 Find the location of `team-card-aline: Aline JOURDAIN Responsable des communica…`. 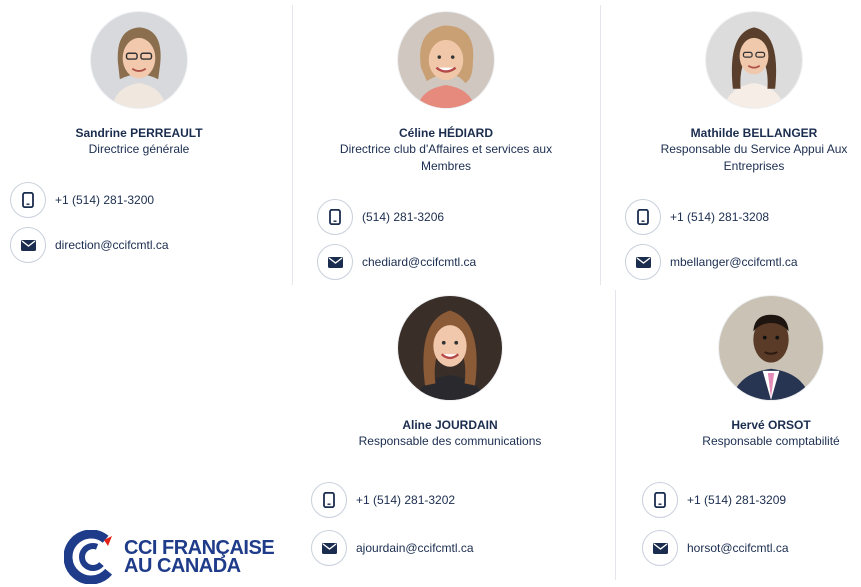

team-card-aline: Aline JOURDAIN Responsable des communica… is located at coordinates (450, 373).